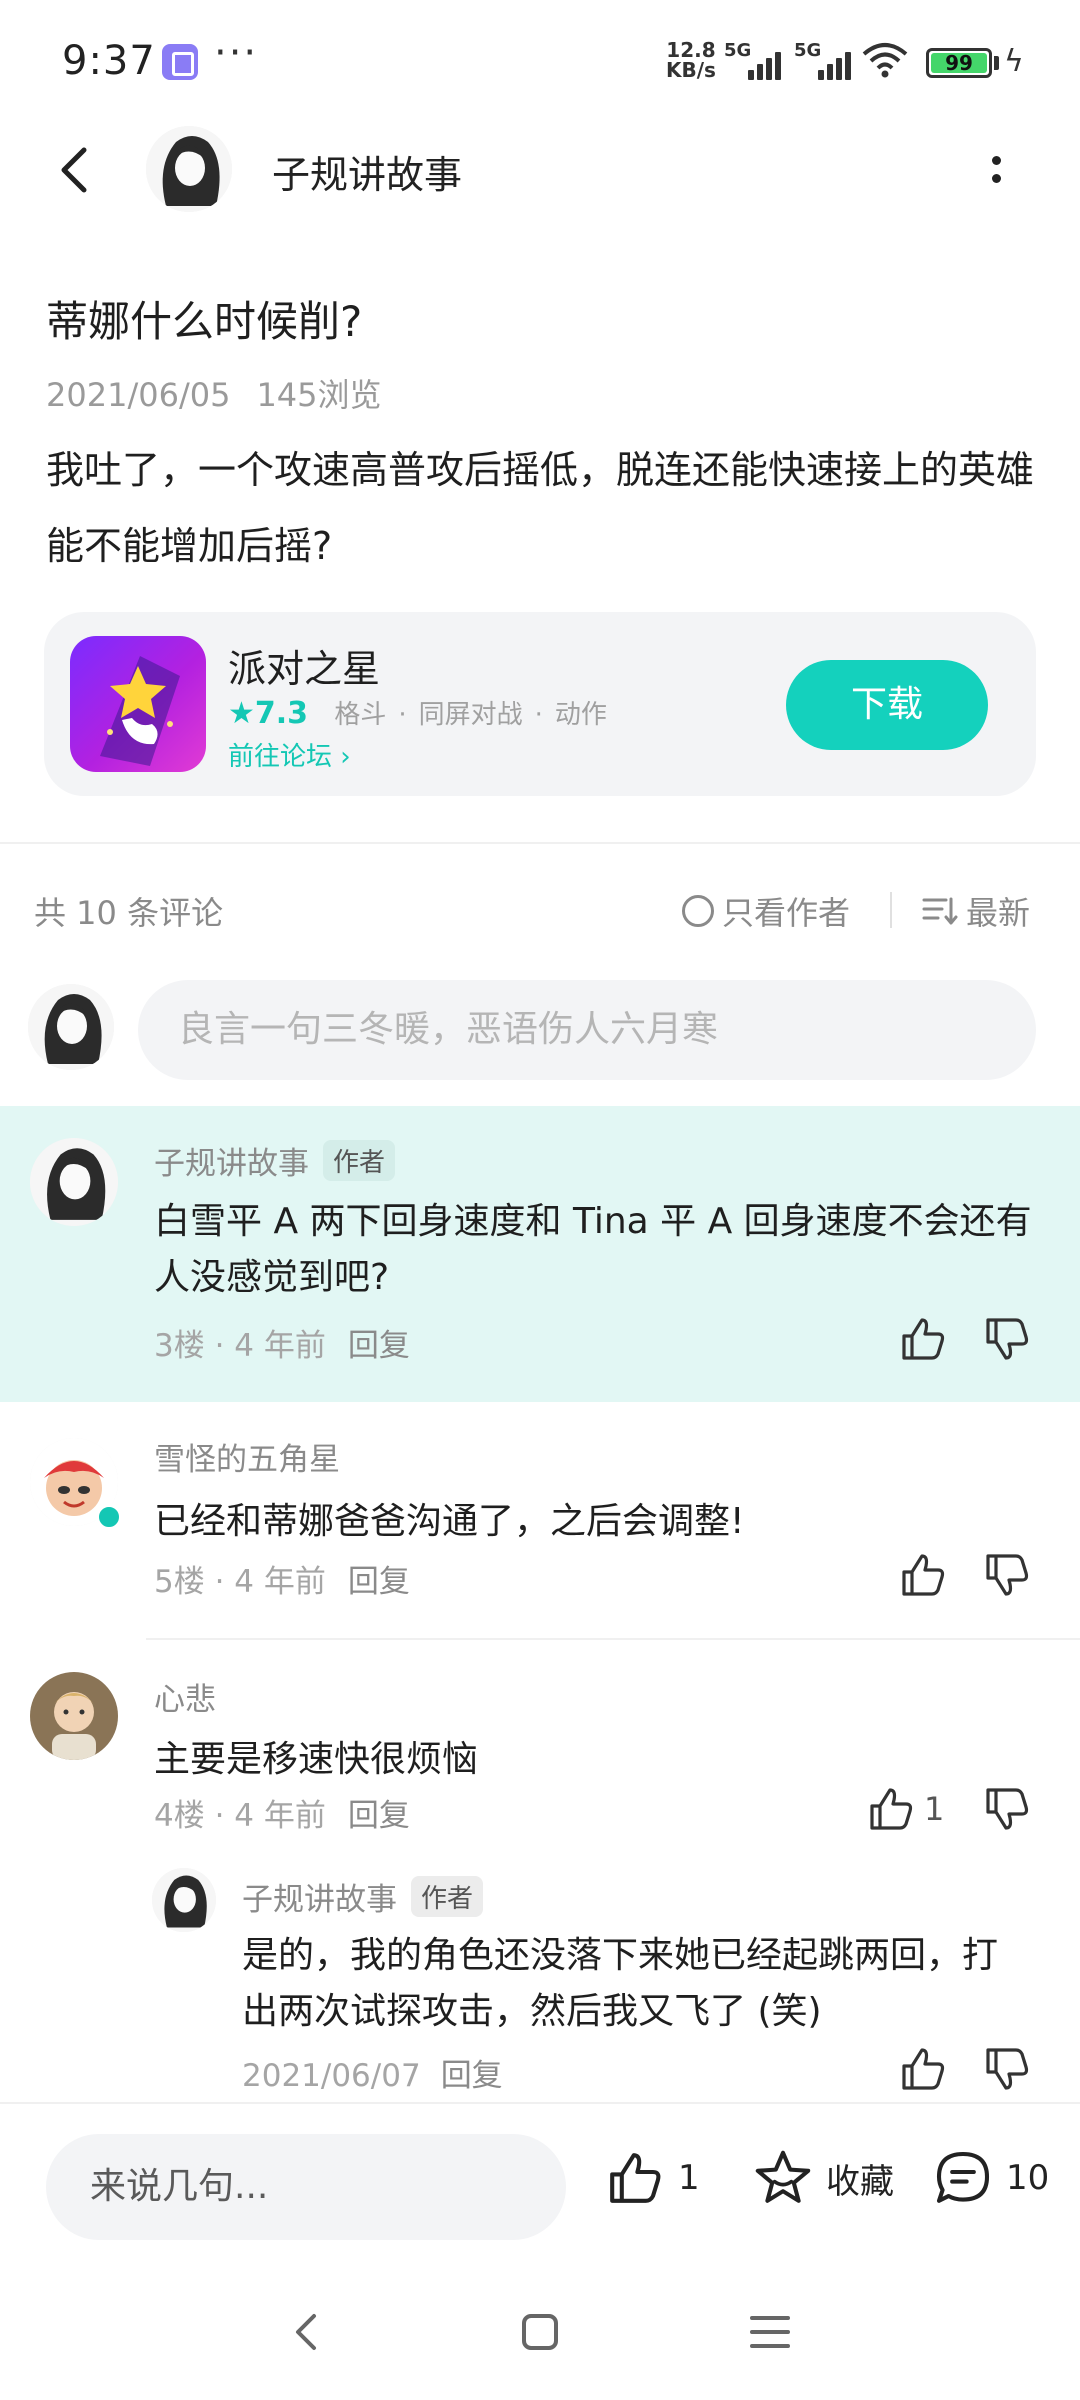 This screenshot has height=2400, width=1080. What do you see at coordinates (240, 1816) in the screenshot?
I see `comment-floor: 4楼 · 4 年前` at bounding box center [240, 1816].